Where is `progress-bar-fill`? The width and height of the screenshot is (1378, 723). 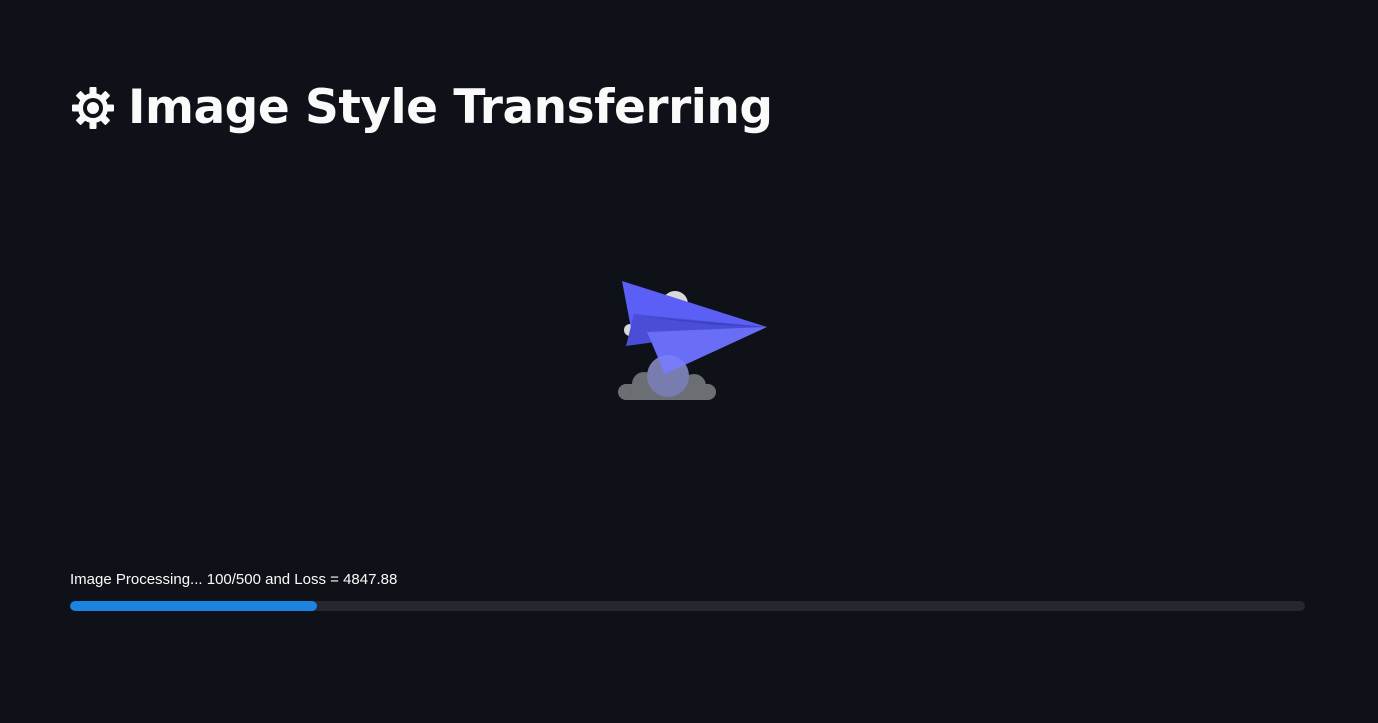
progress-bar-fill is located at coordinates (193, 606).